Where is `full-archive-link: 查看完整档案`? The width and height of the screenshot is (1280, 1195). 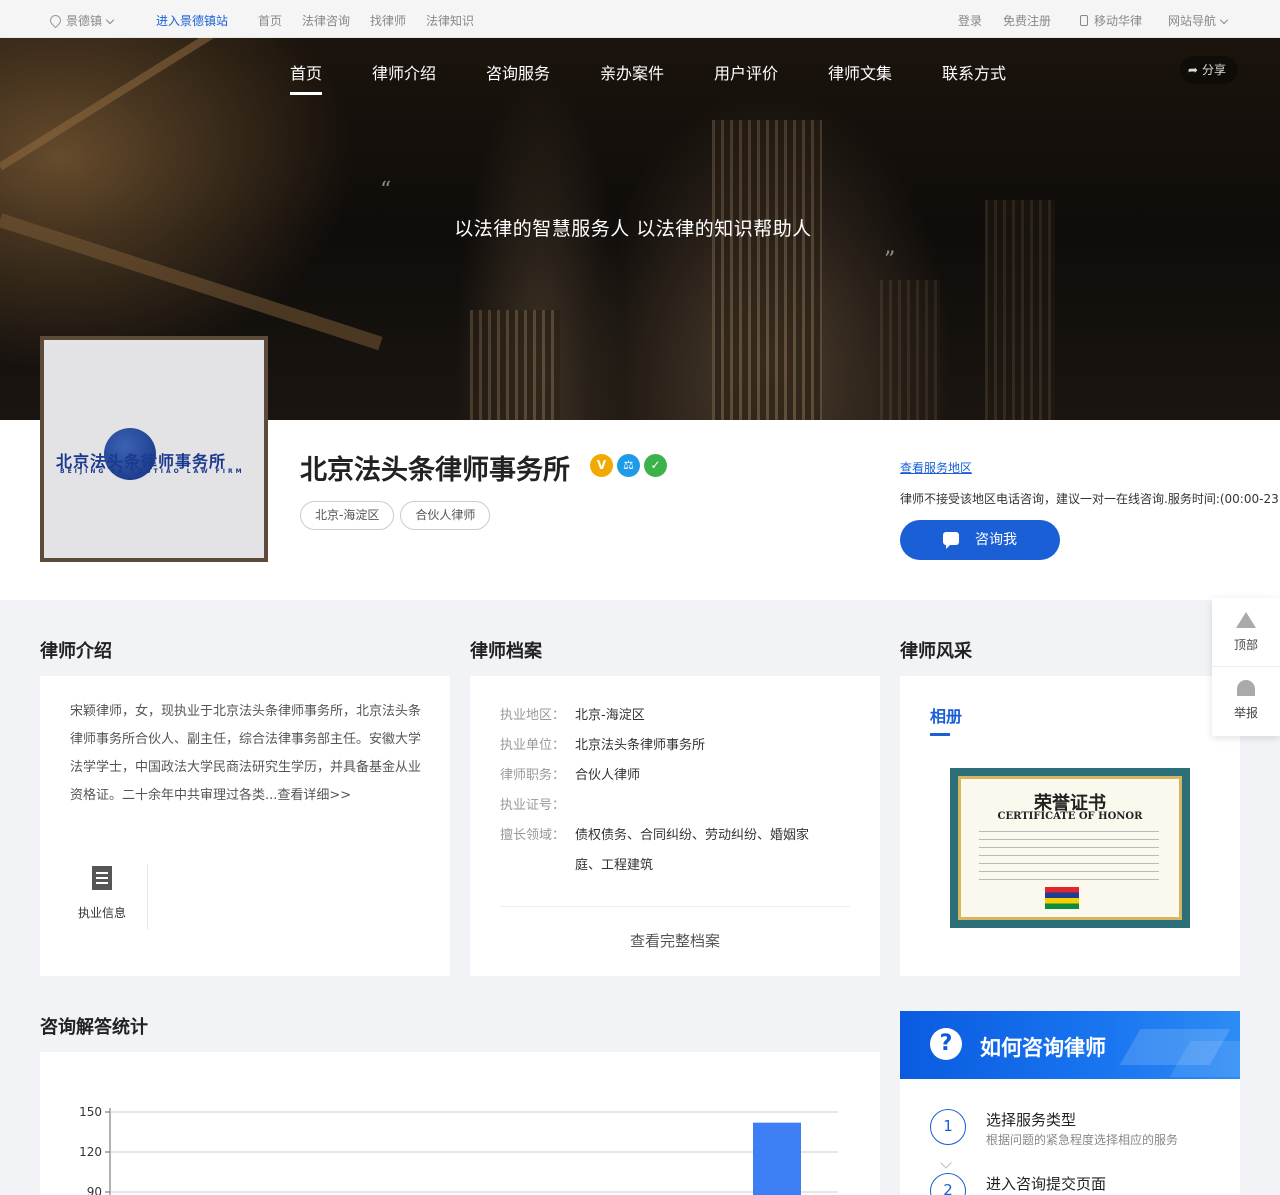
full-archive-link: 查看完整档案 is located at coordinates (675, 940).